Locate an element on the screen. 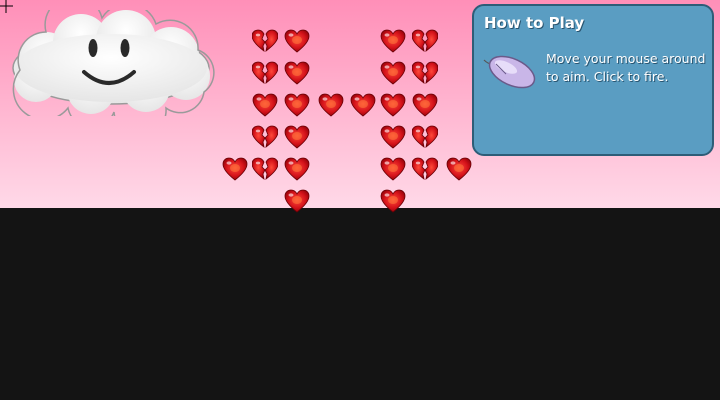  panel-title: How to Play is located at coordinates (534, 23).